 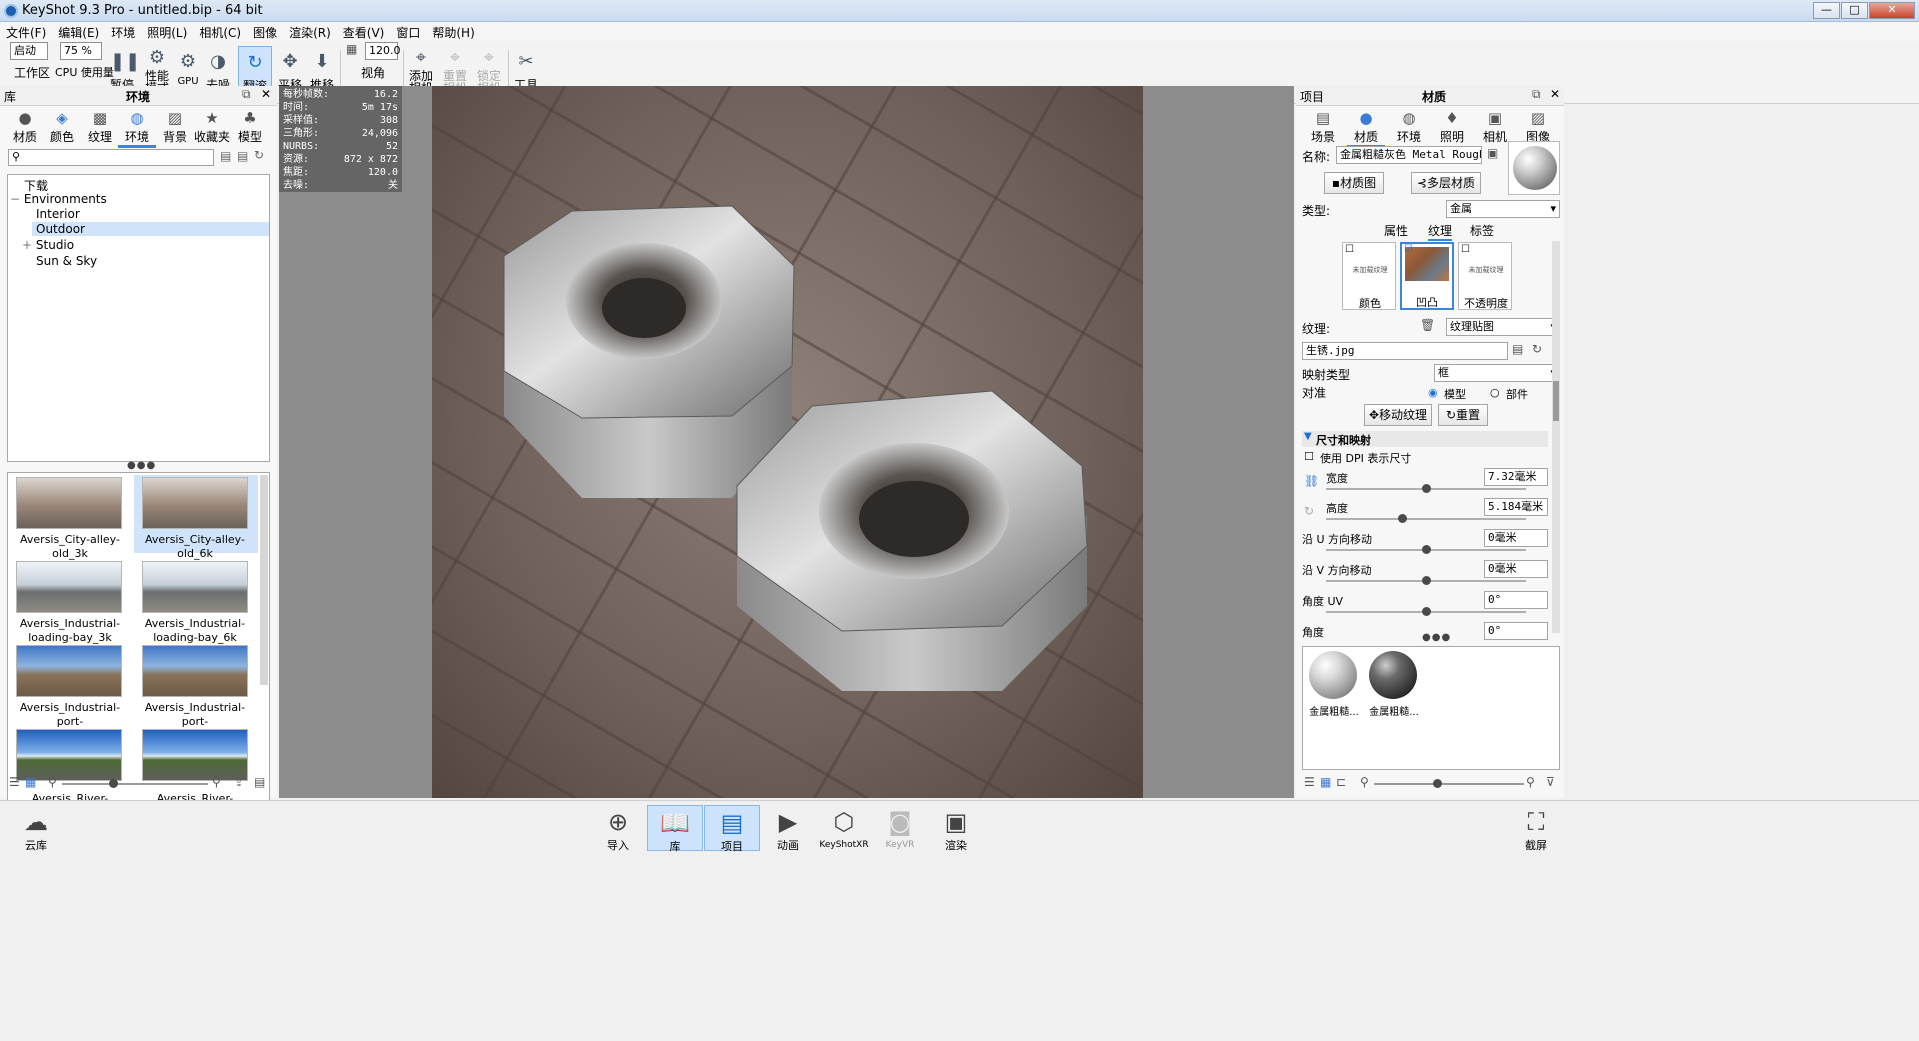 What do you see at coordinates (1452, 126) in the screenshot?
I see `tab-lighting: ♦ 照明` at bounding box center [1452, 126].